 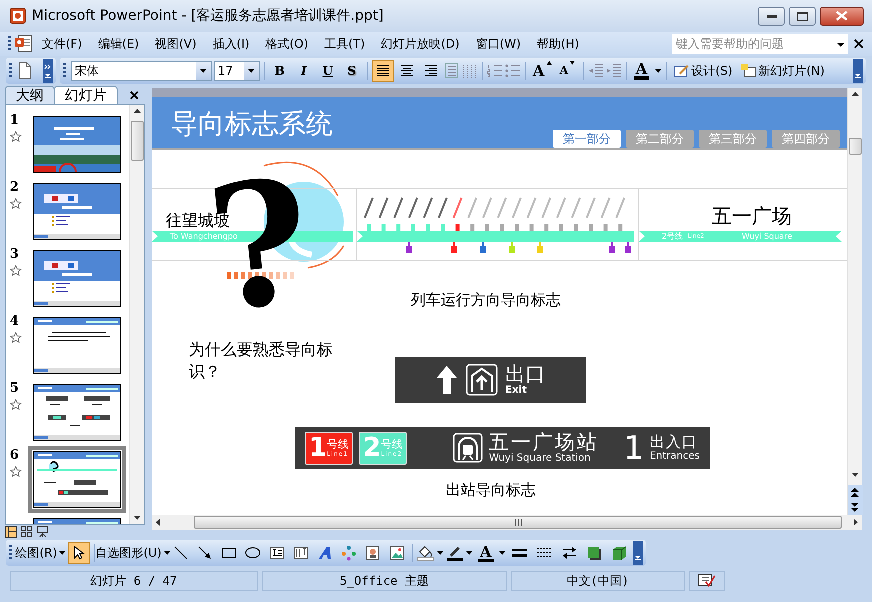 What do you see at coordinates (252, 125) in the screenshot?
I see `slide-title: 导向标志系统` at bounding box center [252, 125].